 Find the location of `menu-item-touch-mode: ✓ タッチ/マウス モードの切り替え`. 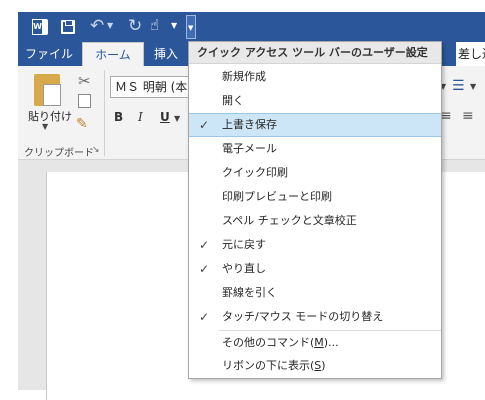

menu-item-touch-mode: ✓ タッチ/マウス モードの切り替え is located at coordinates (315, 317).